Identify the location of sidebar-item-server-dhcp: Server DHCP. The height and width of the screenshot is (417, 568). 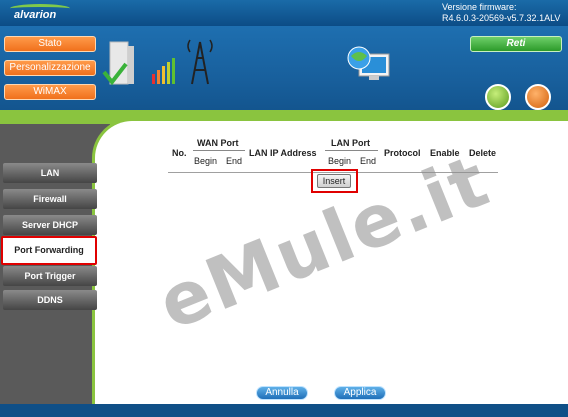
(50, 225).